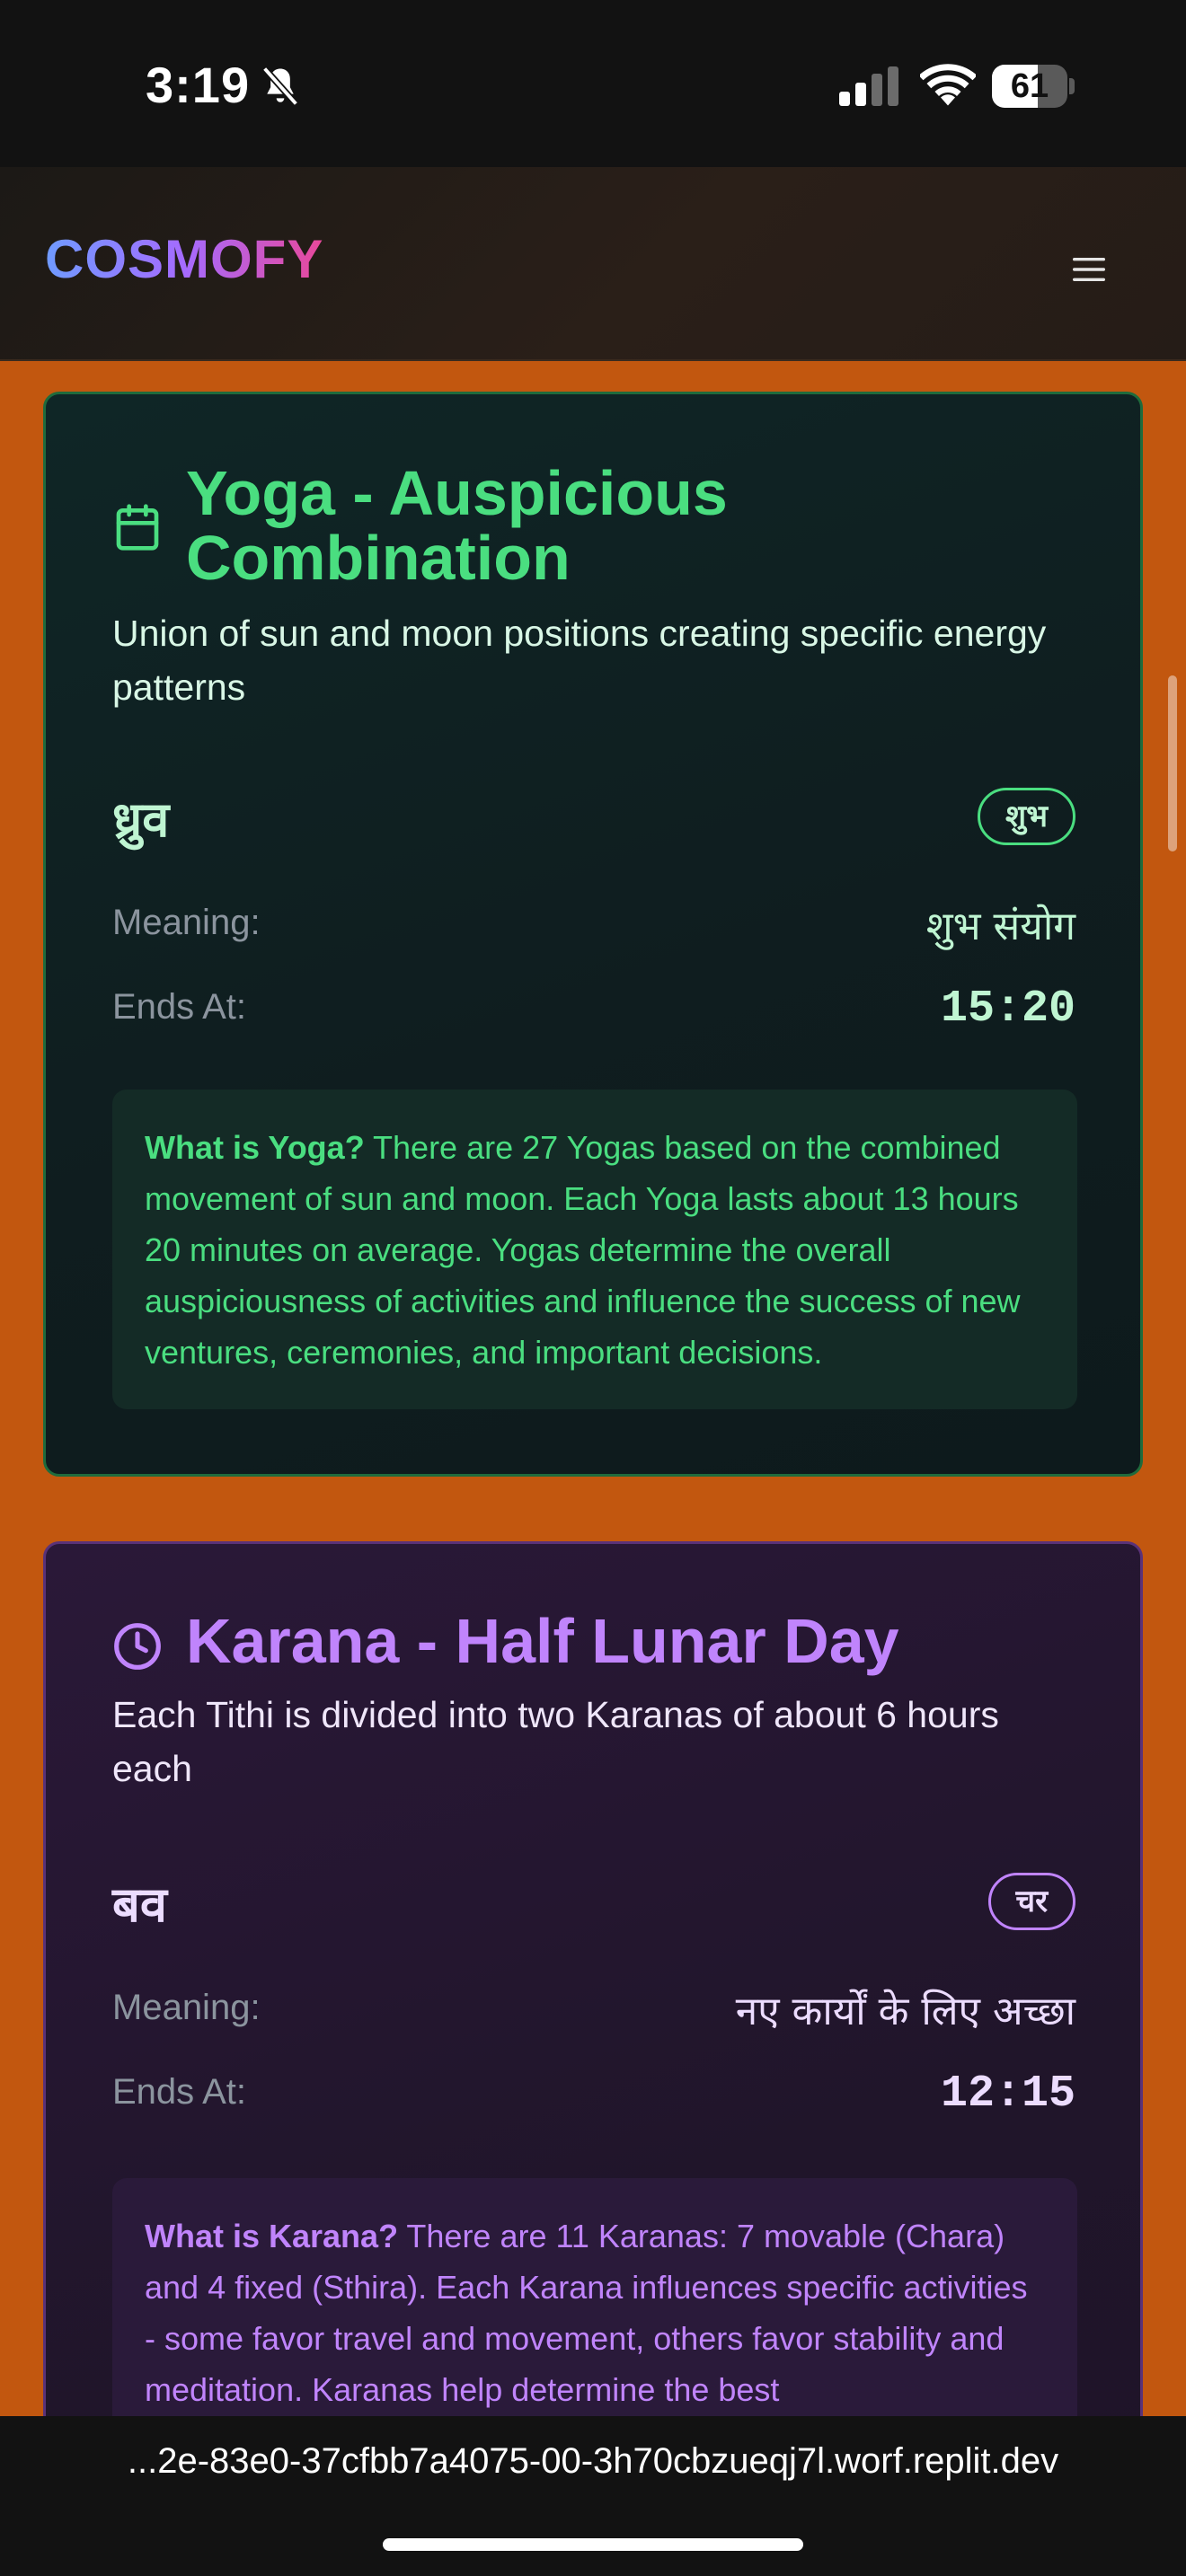 This screenshot has height=2576, width=1186. What do you see at coordinates (1026, 816) in the screenshot?
I see `yoga-status-badge: शुभ` at bounding box center [1026, 816].